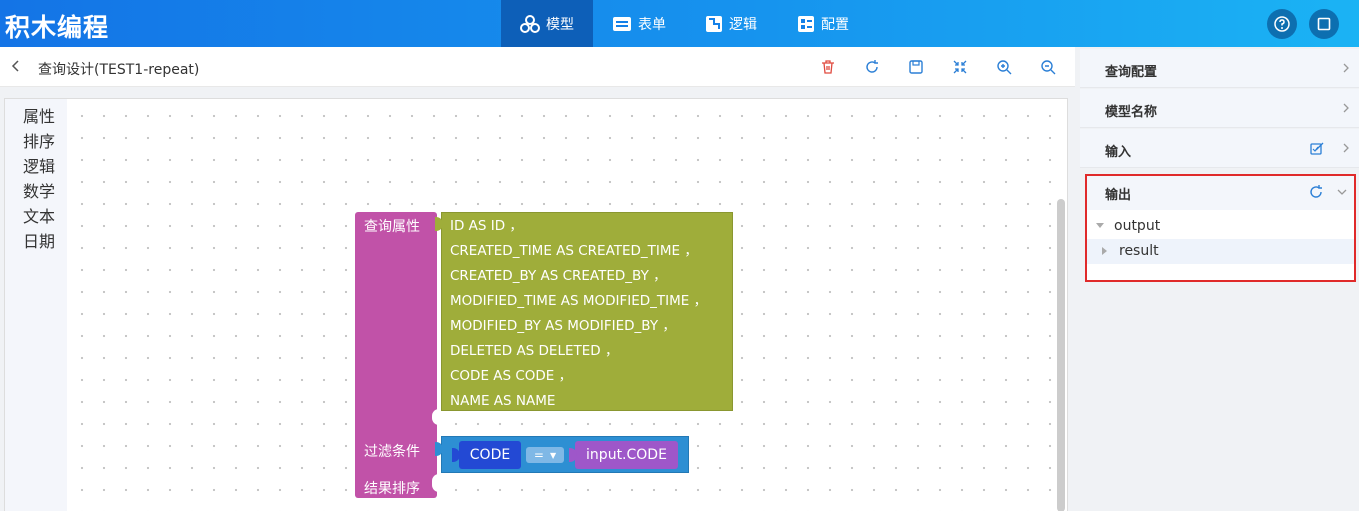  I want to click on top-icons, so click(1303, 24).